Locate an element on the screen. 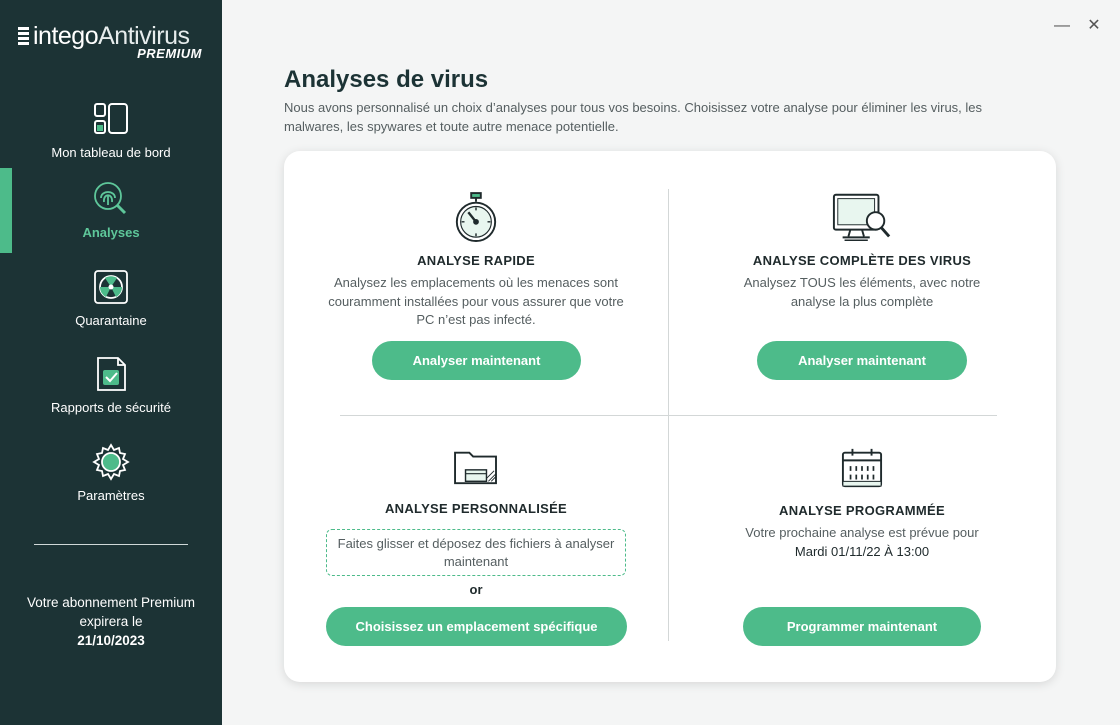 The height and width of the screenshot is (725, 1120). sidebar-item-dashboard: Mon tableau de bord is located at coordinates (111, 131).